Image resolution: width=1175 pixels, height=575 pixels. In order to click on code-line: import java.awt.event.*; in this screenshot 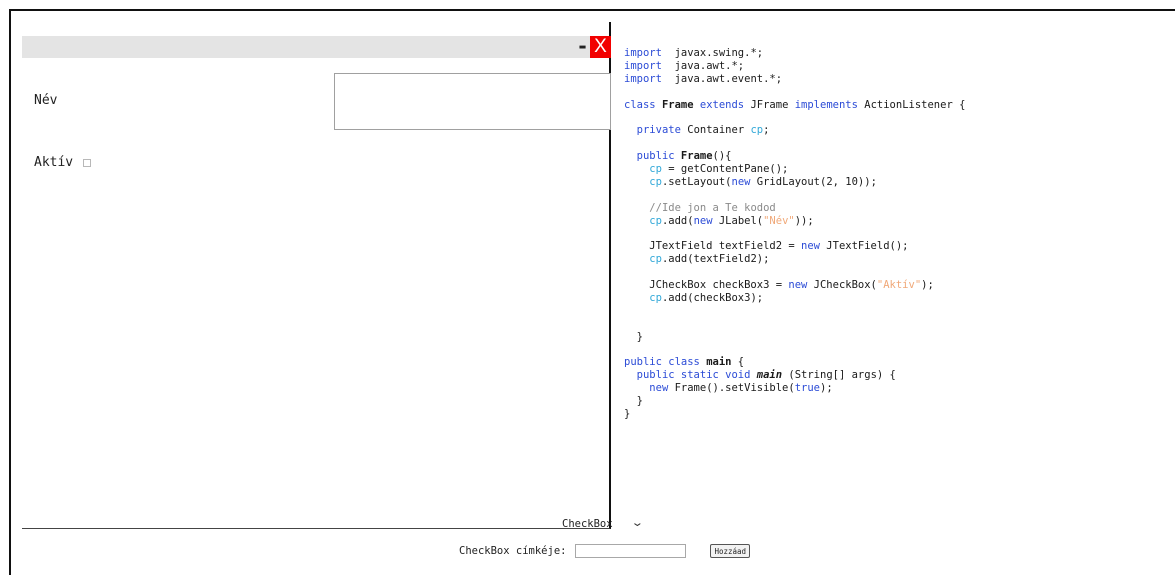, I will do `click(899, 79)`.